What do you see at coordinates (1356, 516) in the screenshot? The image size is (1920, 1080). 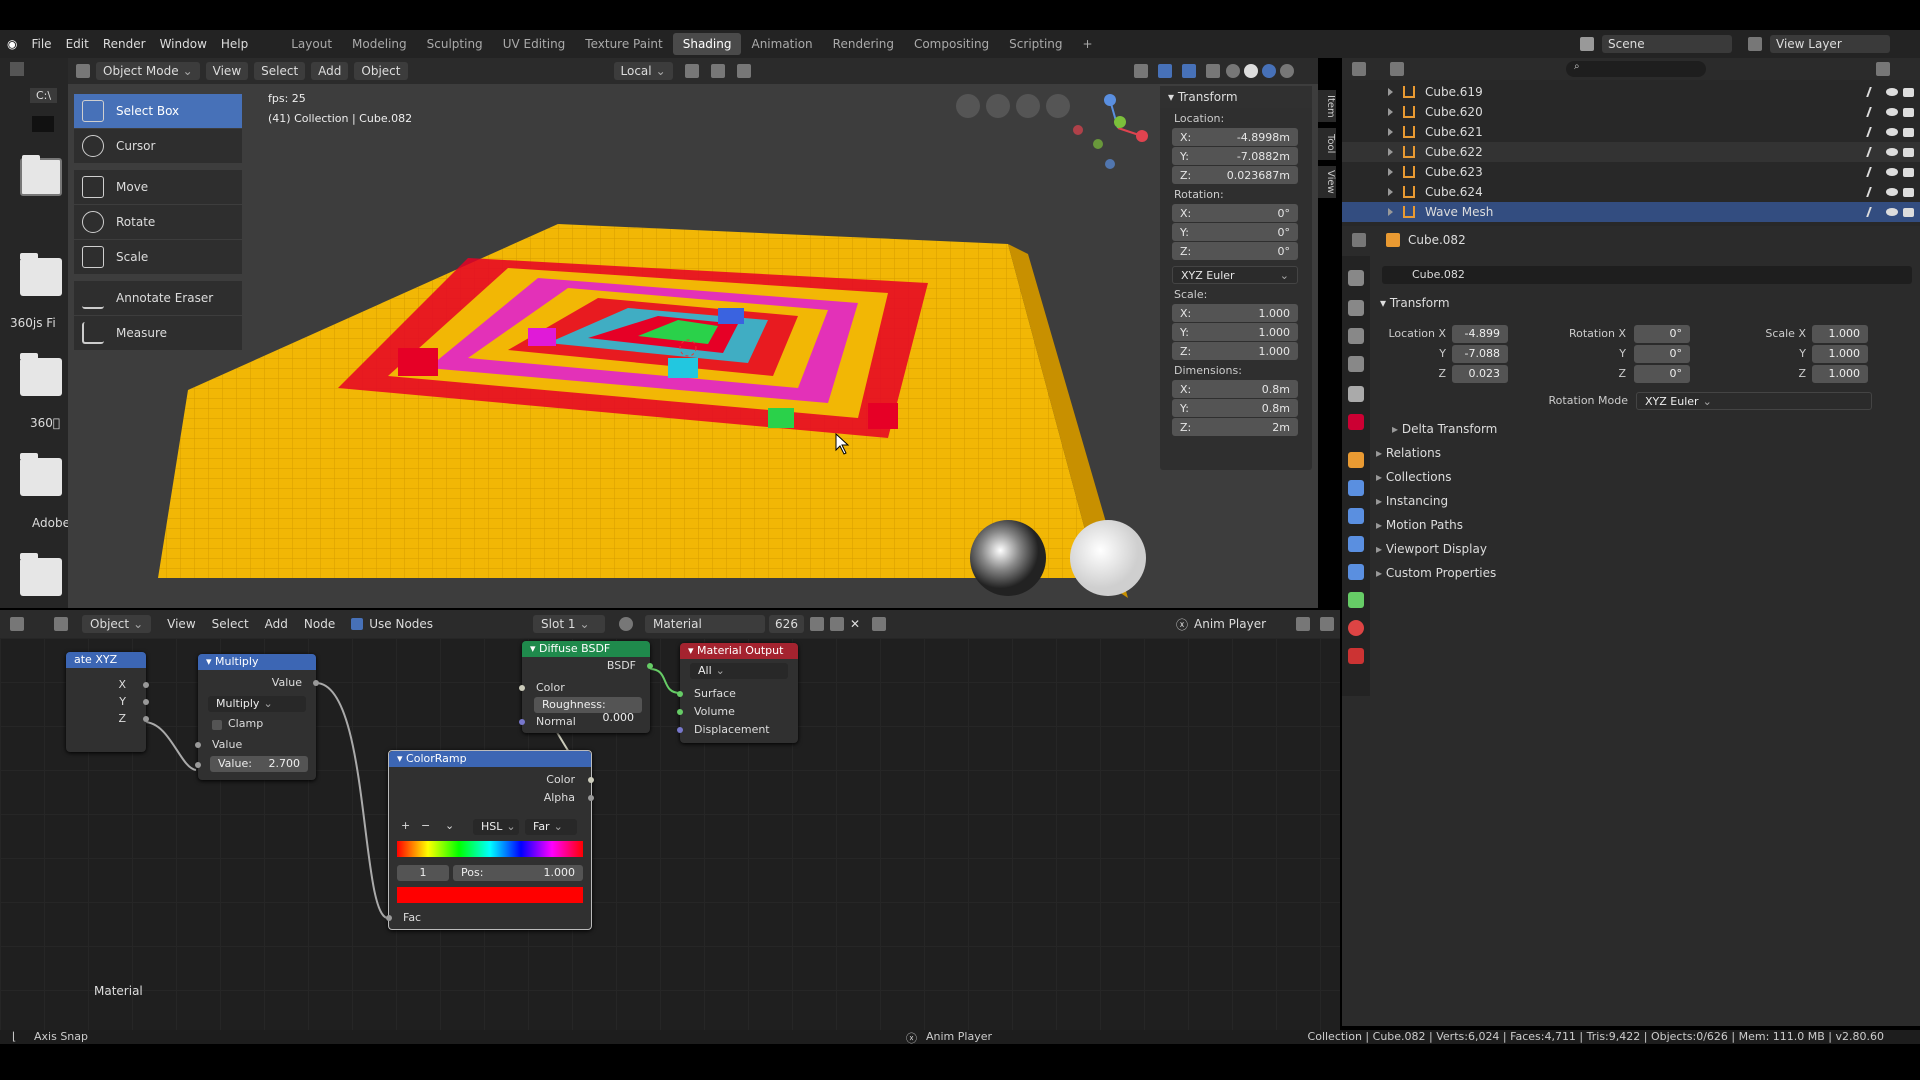 I see `particles-tab-icon` at bounding box center [1356, 516].